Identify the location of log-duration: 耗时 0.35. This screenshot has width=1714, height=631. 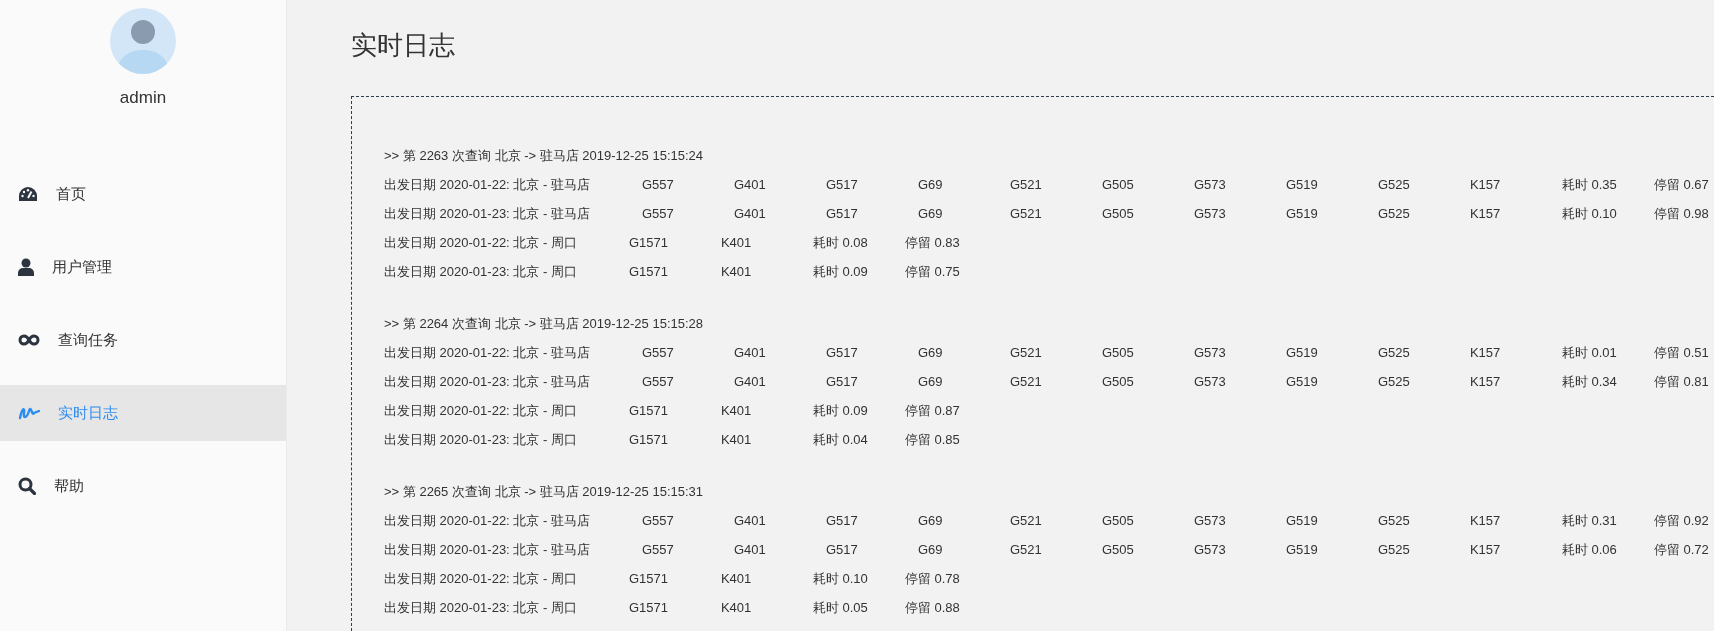
(1589, 184).